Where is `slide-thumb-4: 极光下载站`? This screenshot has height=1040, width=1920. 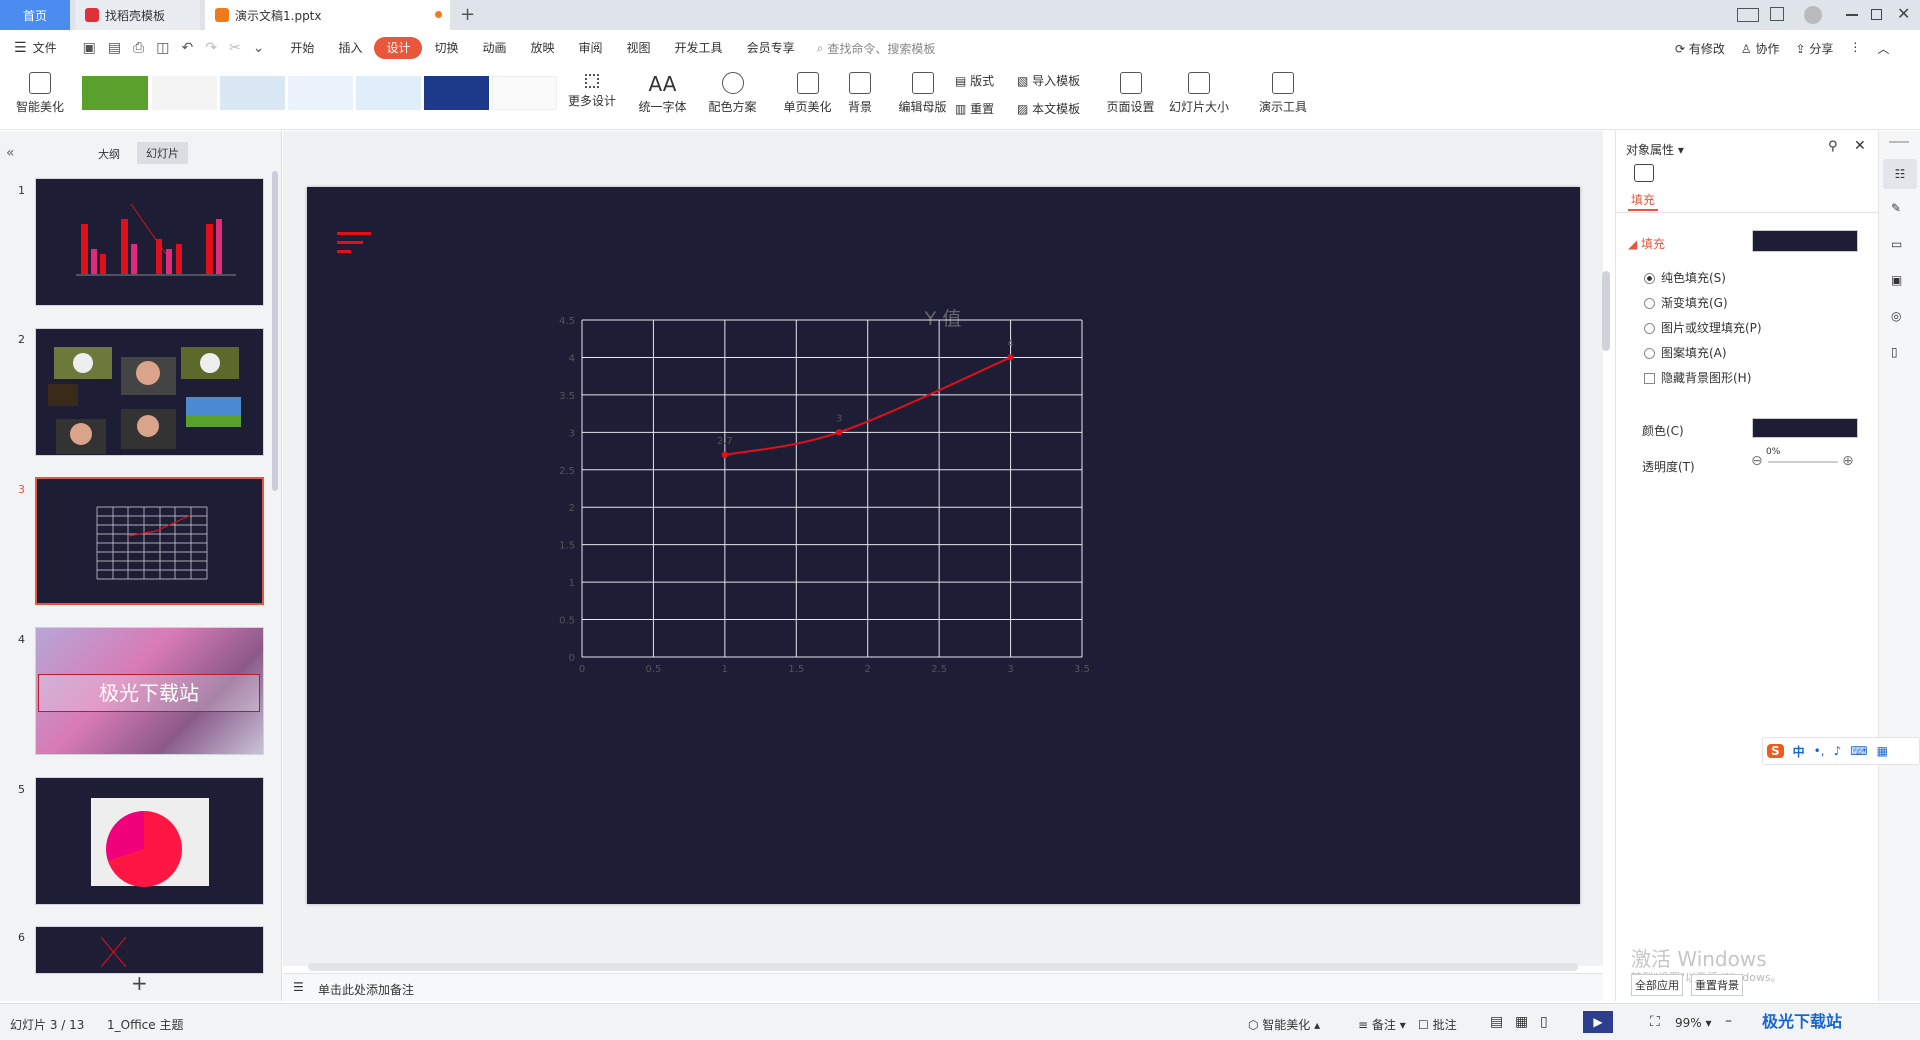 slide-thumb-4: 极光下载站 is located at coordinates (149, 691).